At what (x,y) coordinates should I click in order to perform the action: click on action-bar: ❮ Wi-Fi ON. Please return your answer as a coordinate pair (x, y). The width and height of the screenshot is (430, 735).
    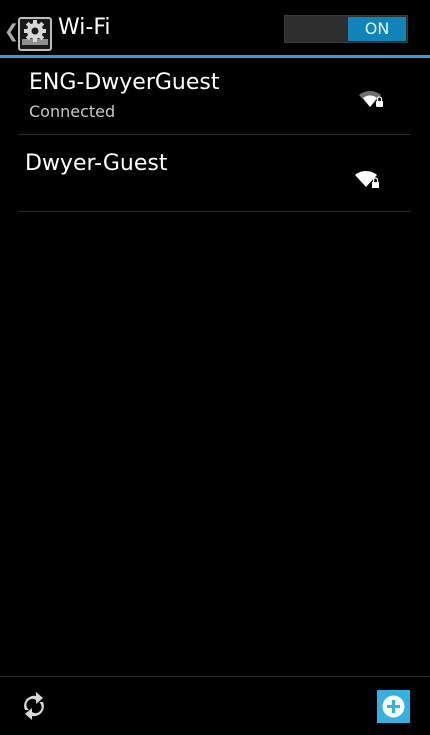
    Looking at the image, I should click on (215, 28).